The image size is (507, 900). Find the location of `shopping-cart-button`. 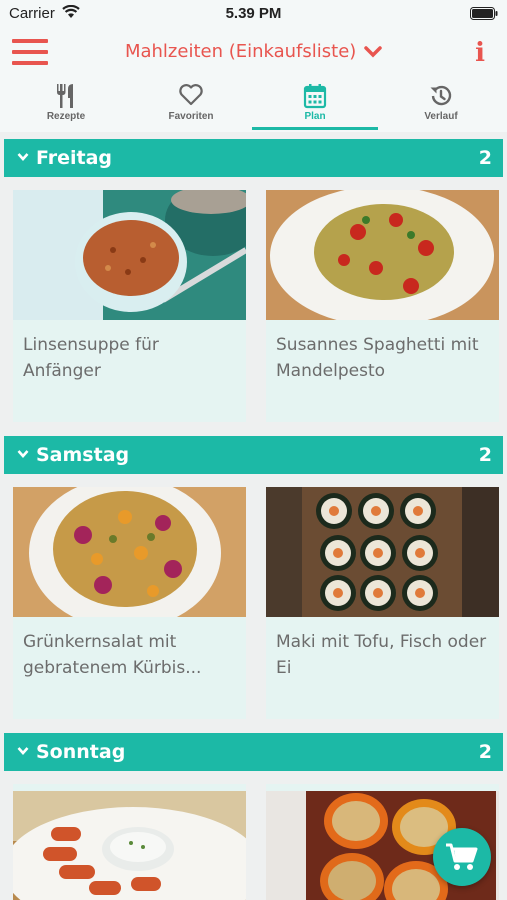

shopping-cart-button is located at coordinates (462, 857).